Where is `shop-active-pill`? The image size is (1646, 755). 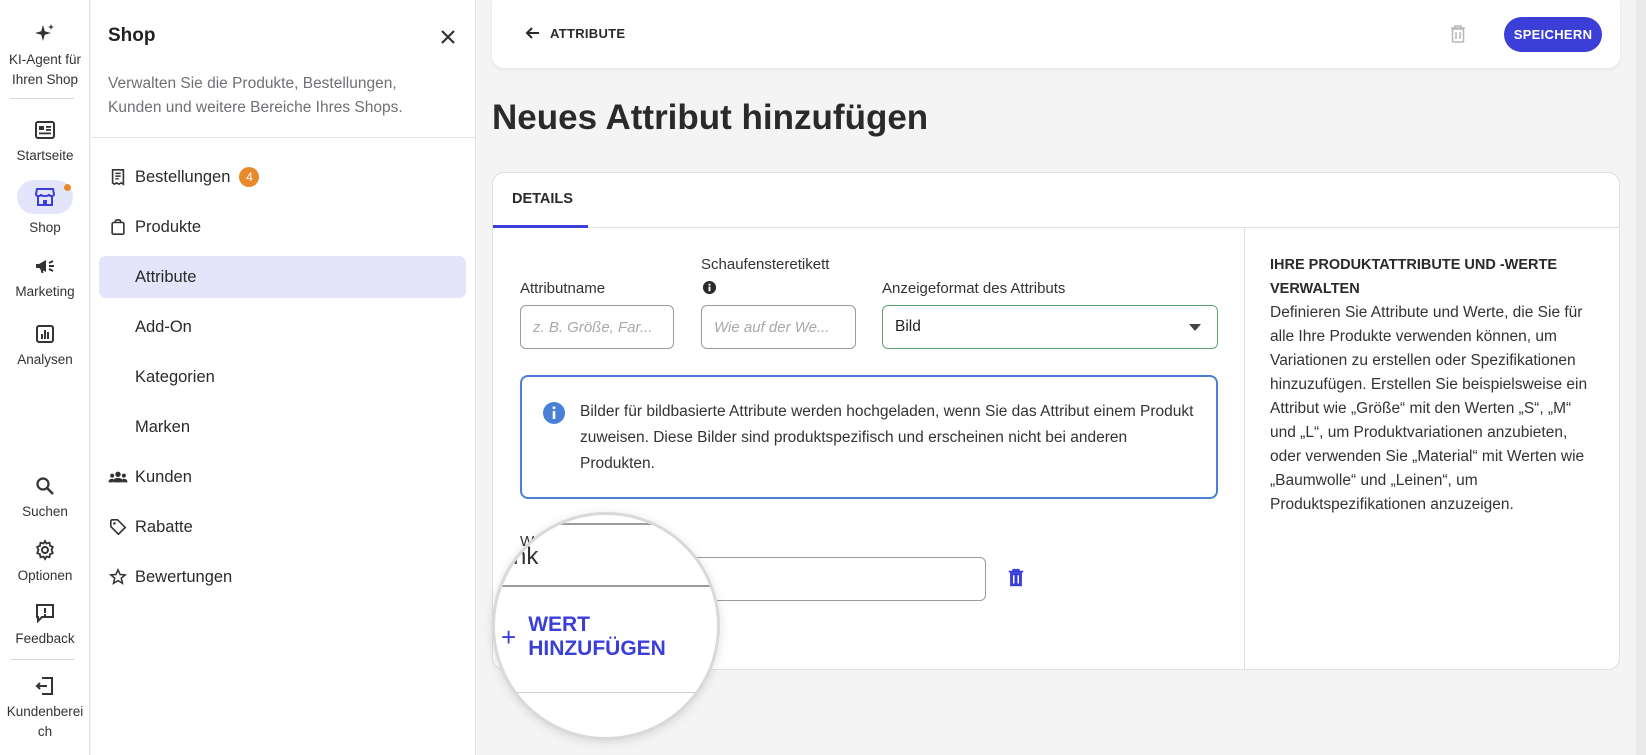 shop-active-pill is located at coordinates (45, 197).